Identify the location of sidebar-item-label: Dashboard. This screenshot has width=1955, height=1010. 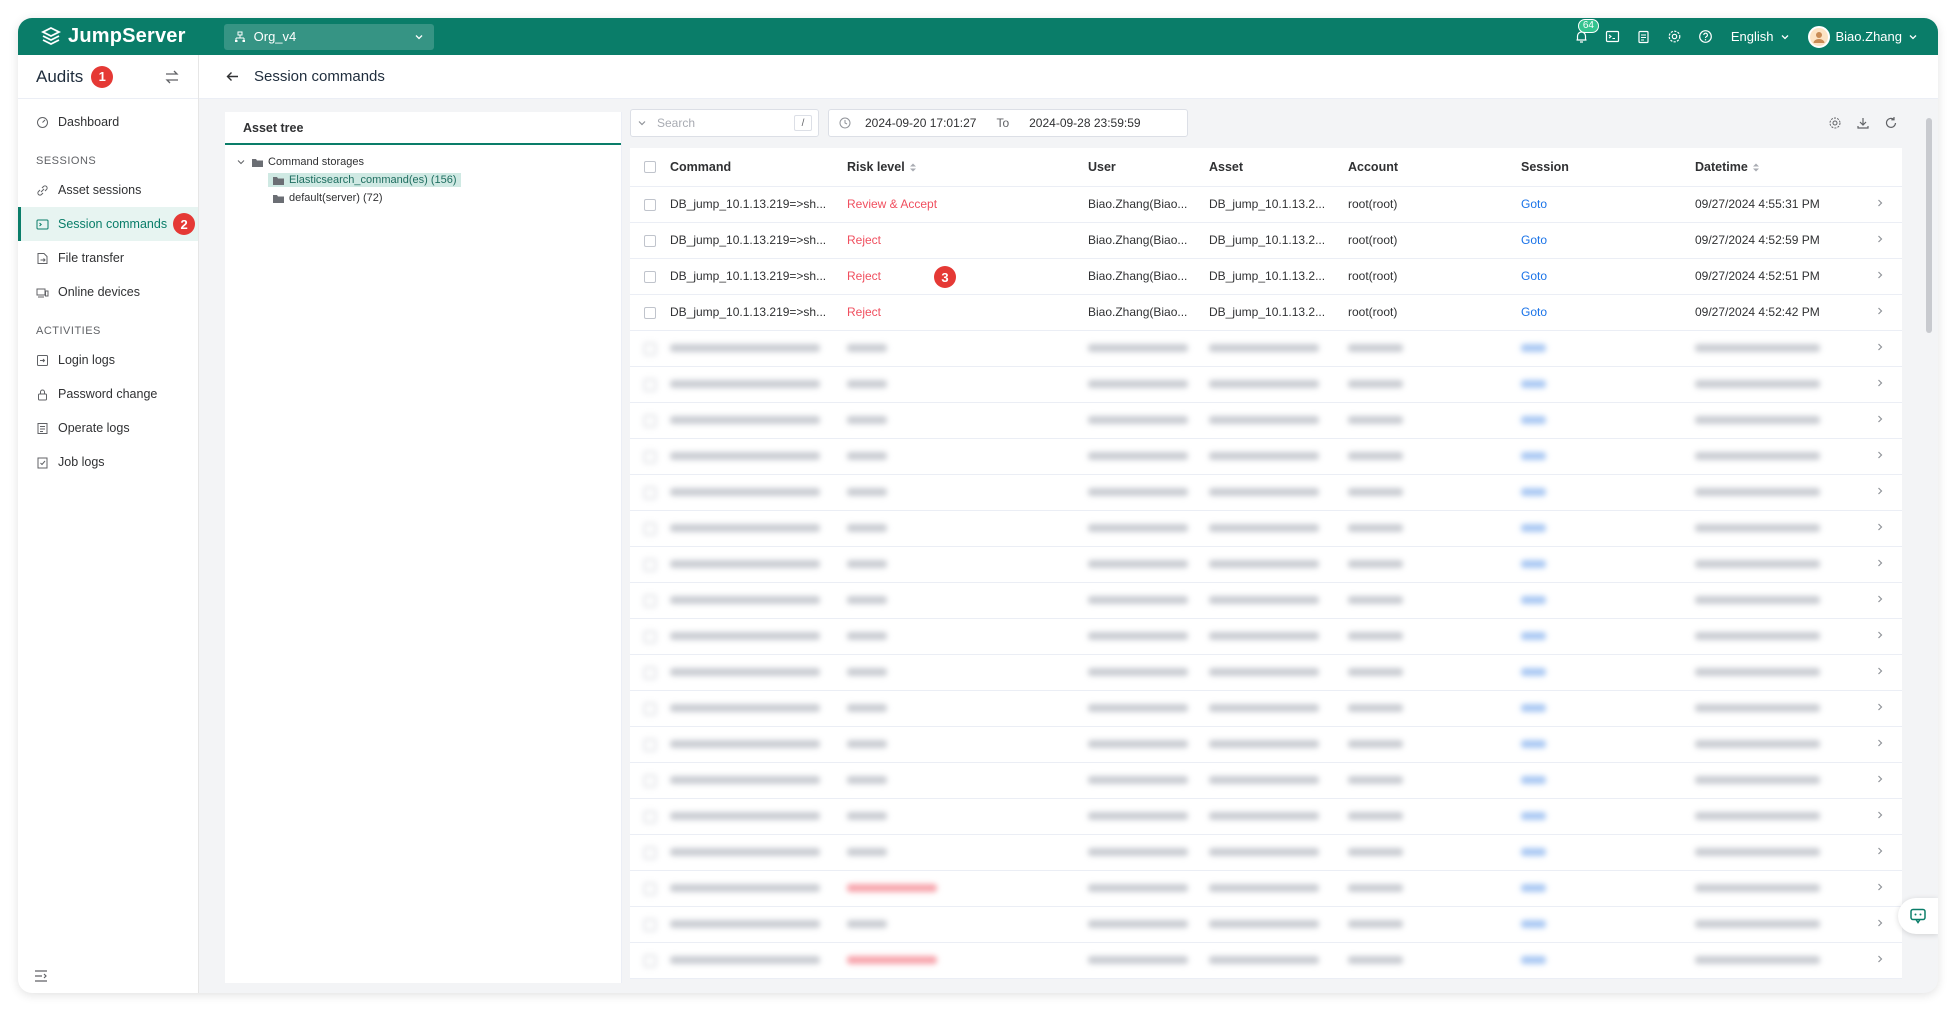
(89, 122).